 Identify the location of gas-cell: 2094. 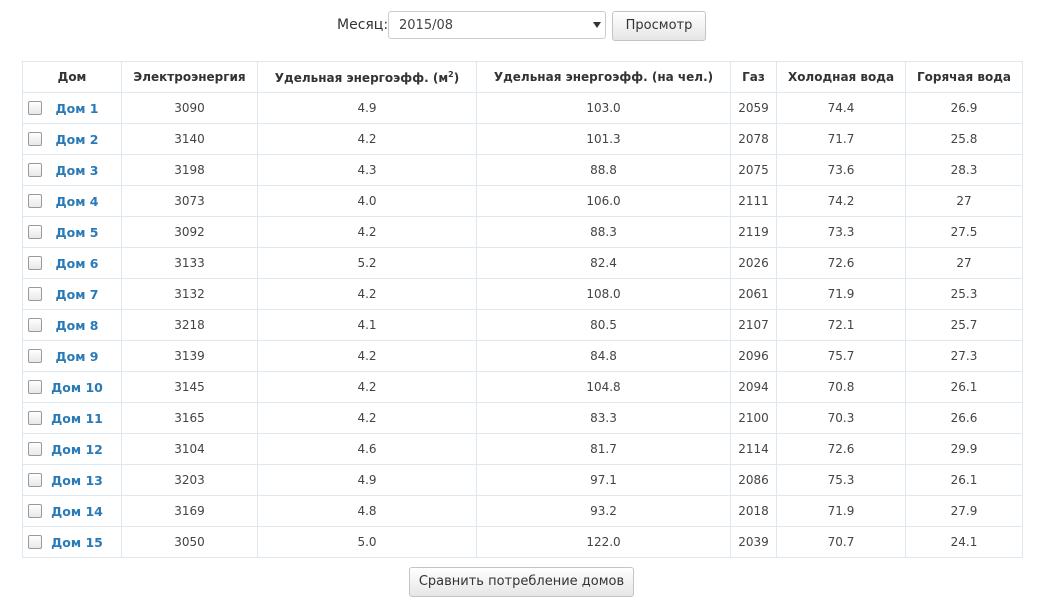
(753, 387).